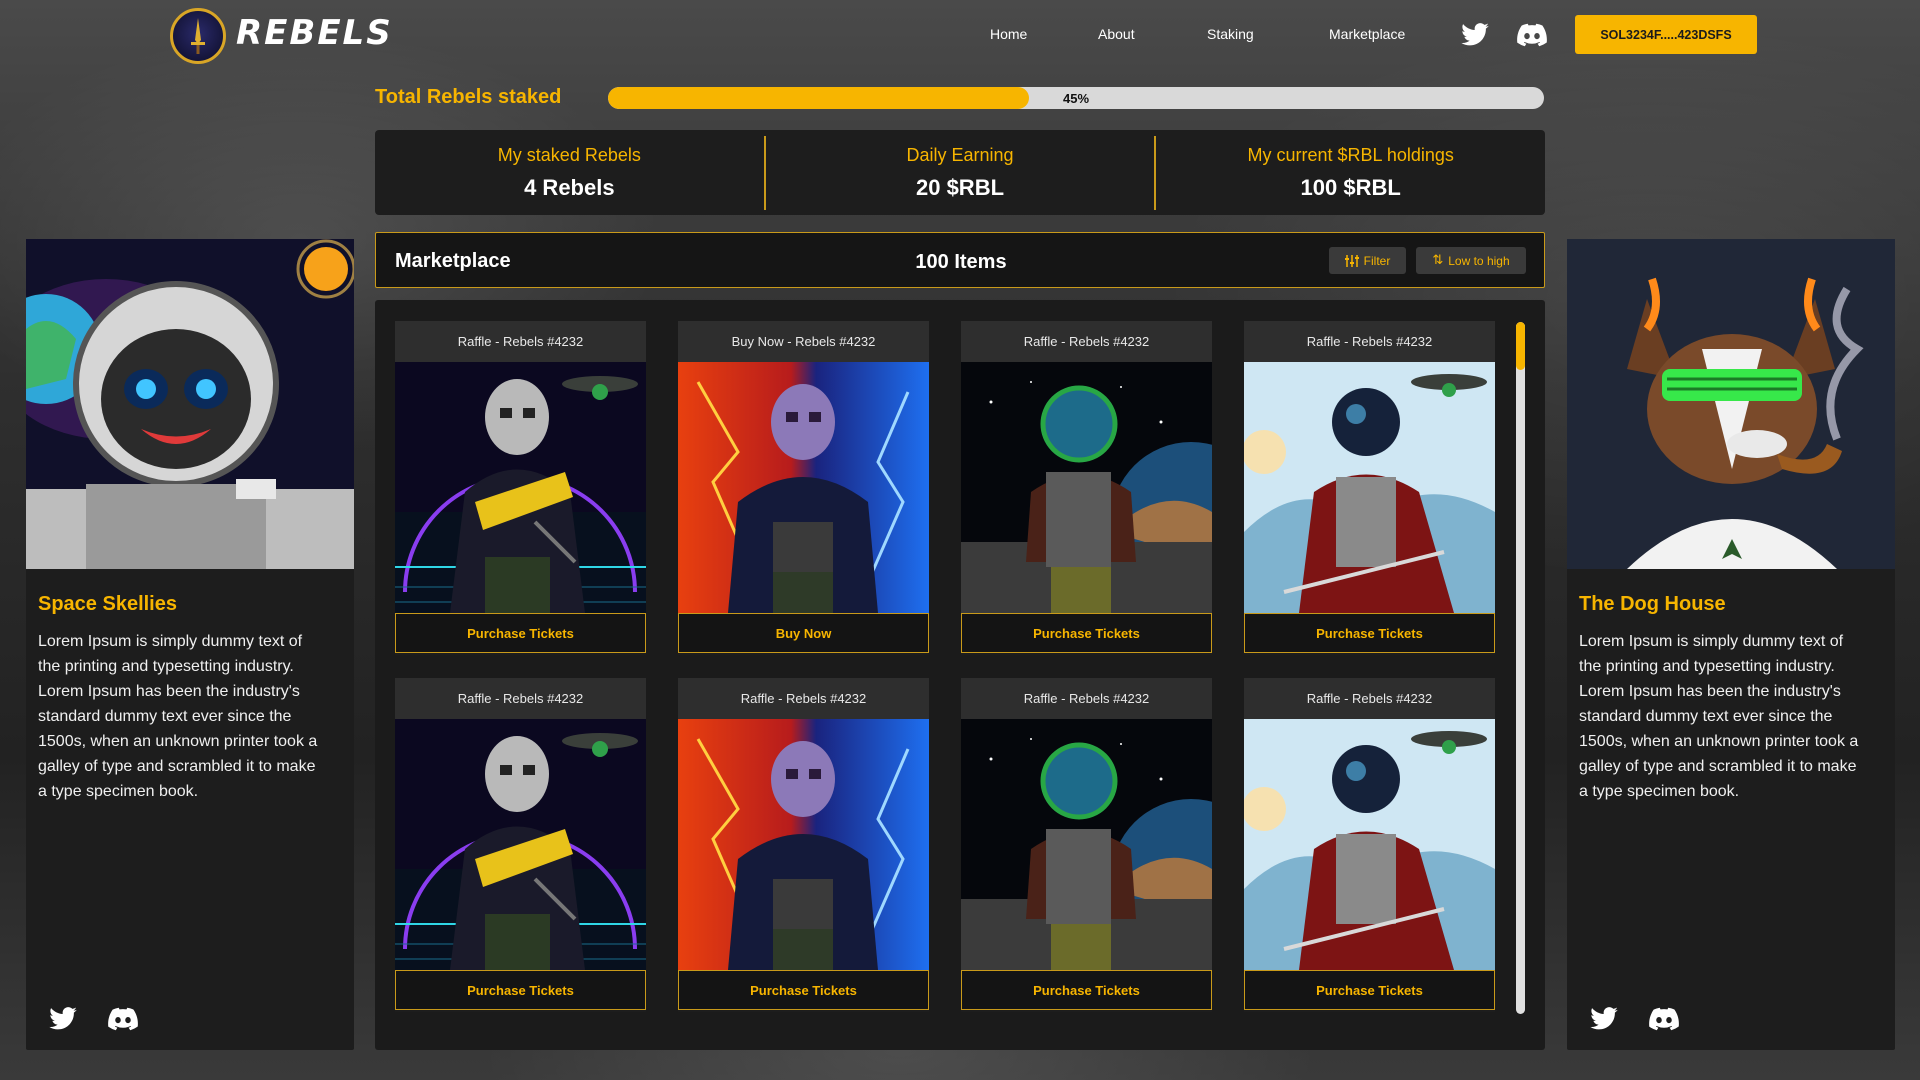  Describe the element at coordinates (1520, 346) in the screenshot. I see `scroll-thumb` at that location.